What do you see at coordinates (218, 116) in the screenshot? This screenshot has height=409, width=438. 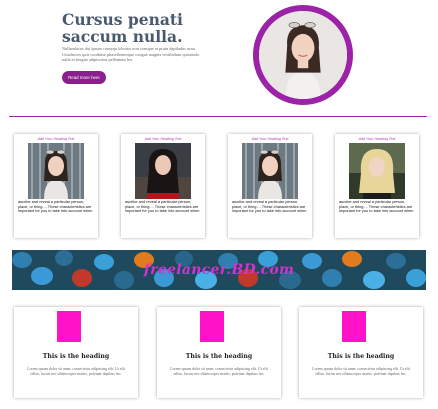 I see `section-divider` at bounding box center [218, 116].